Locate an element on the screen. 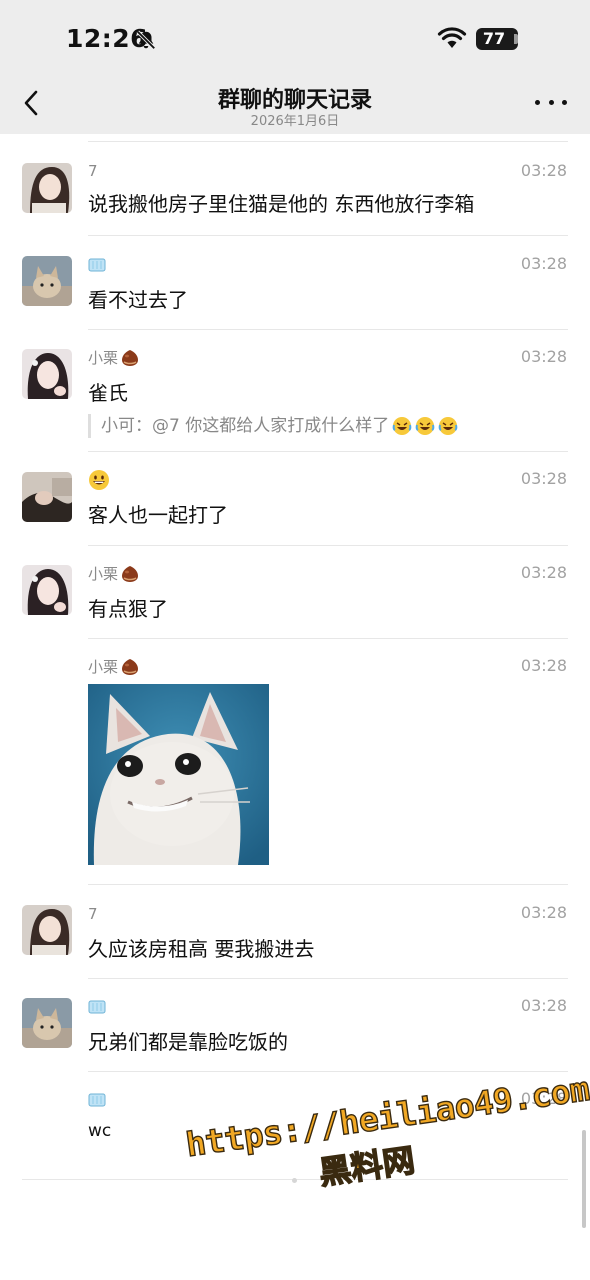 This screenshot has height=1280, width=590. message-text: 兄弟们都是靠脸吃饭的 is located at coordinates (188, 1042).